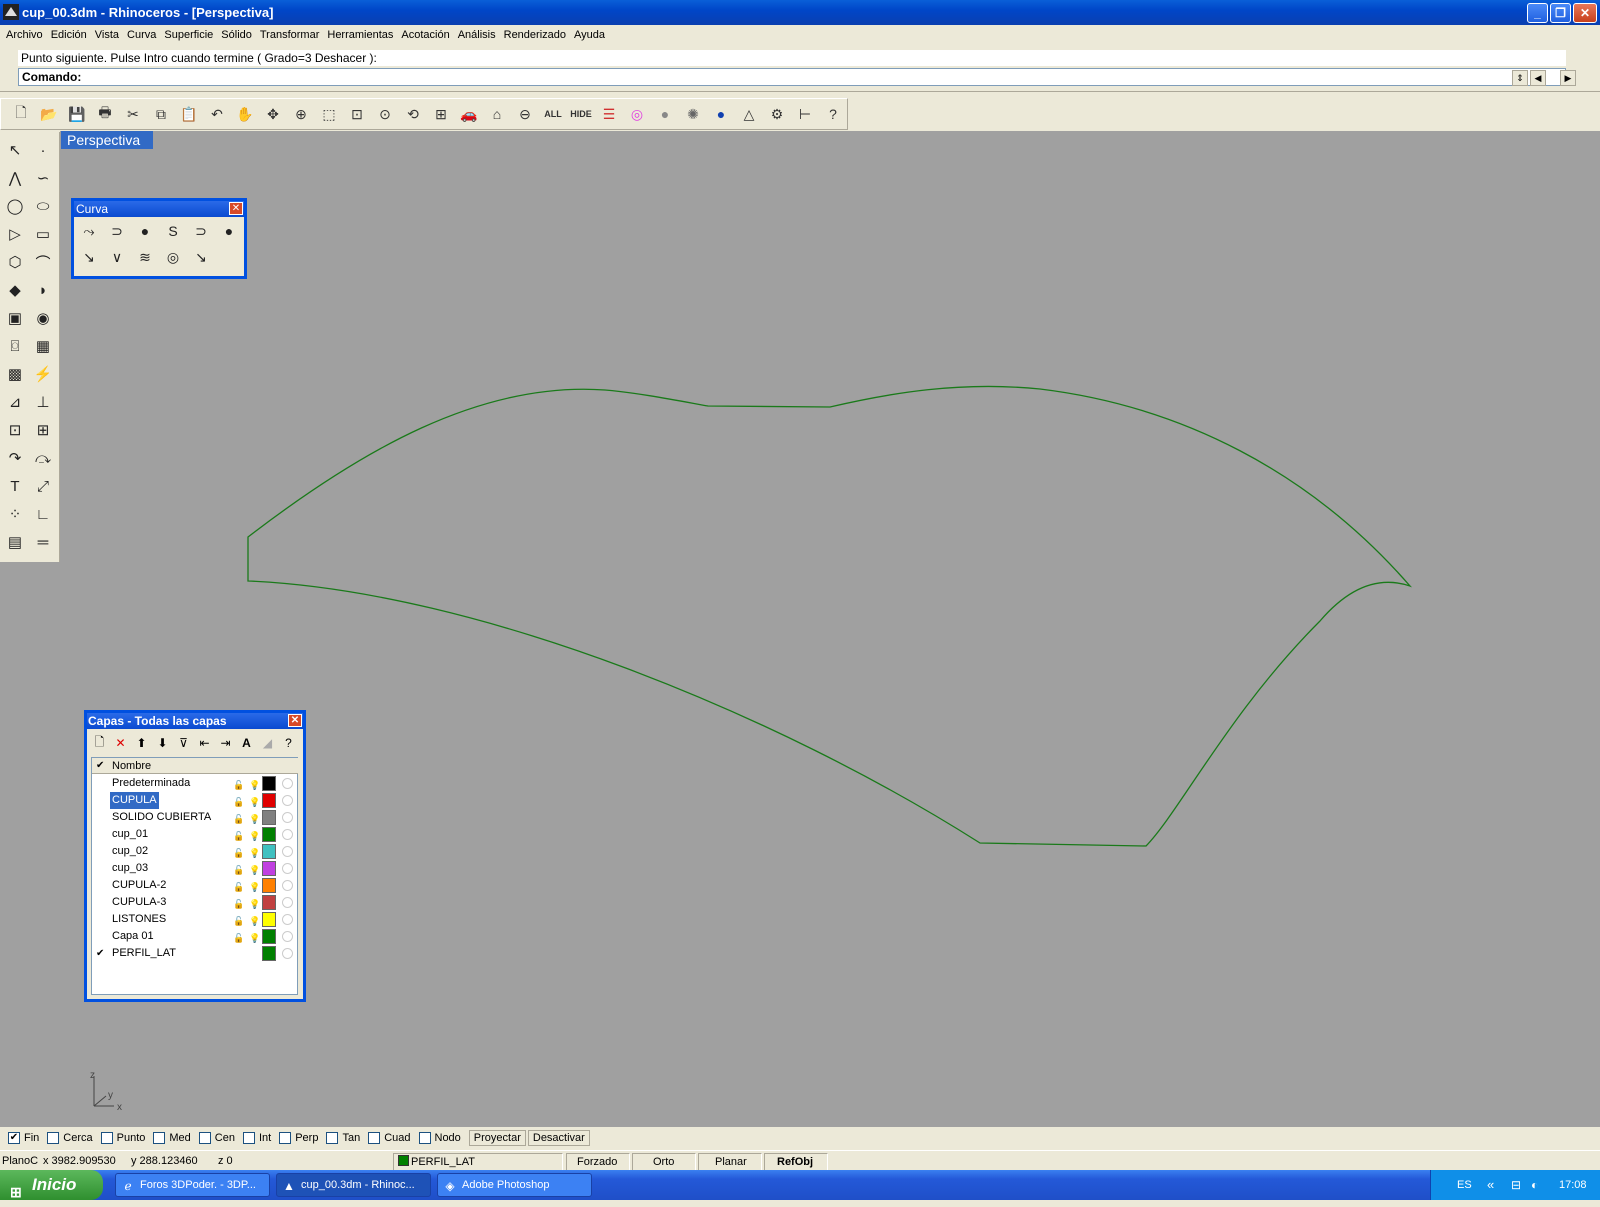 The width and height of the screenshot is (1600, 1207). Describe the element at coordinates (301, 114) in the screenshot. I see `zoom-icon: ⊕` at that location.